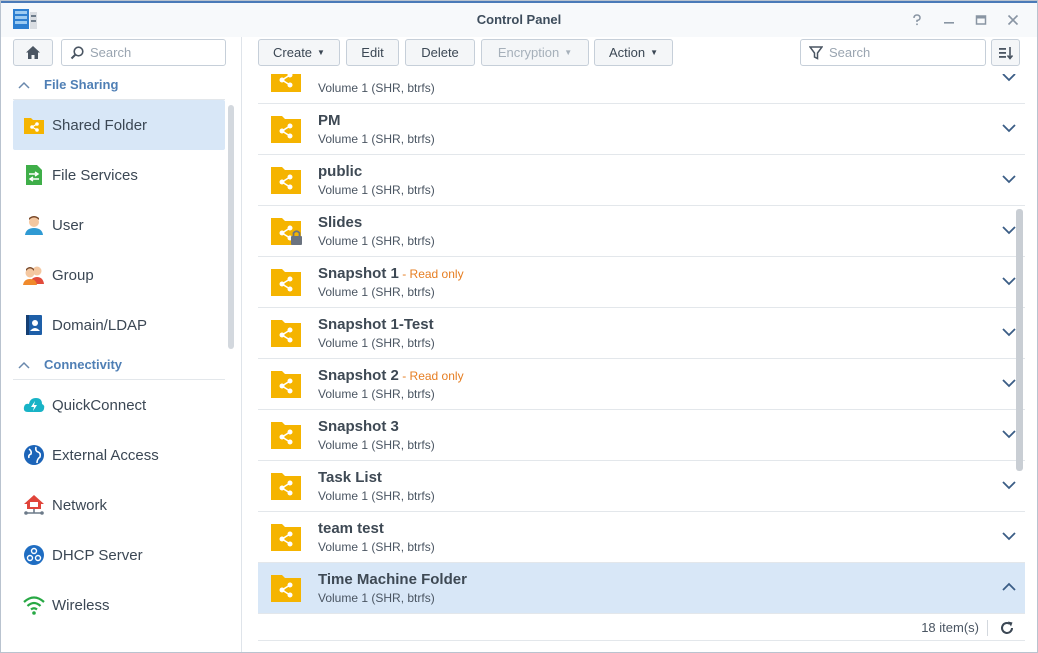 The height and width of the screenshot is (653, 1038). Describe the element at coordinates (286, 230) in the screenshot. I see `locked-shared-folder-icon` at that location.